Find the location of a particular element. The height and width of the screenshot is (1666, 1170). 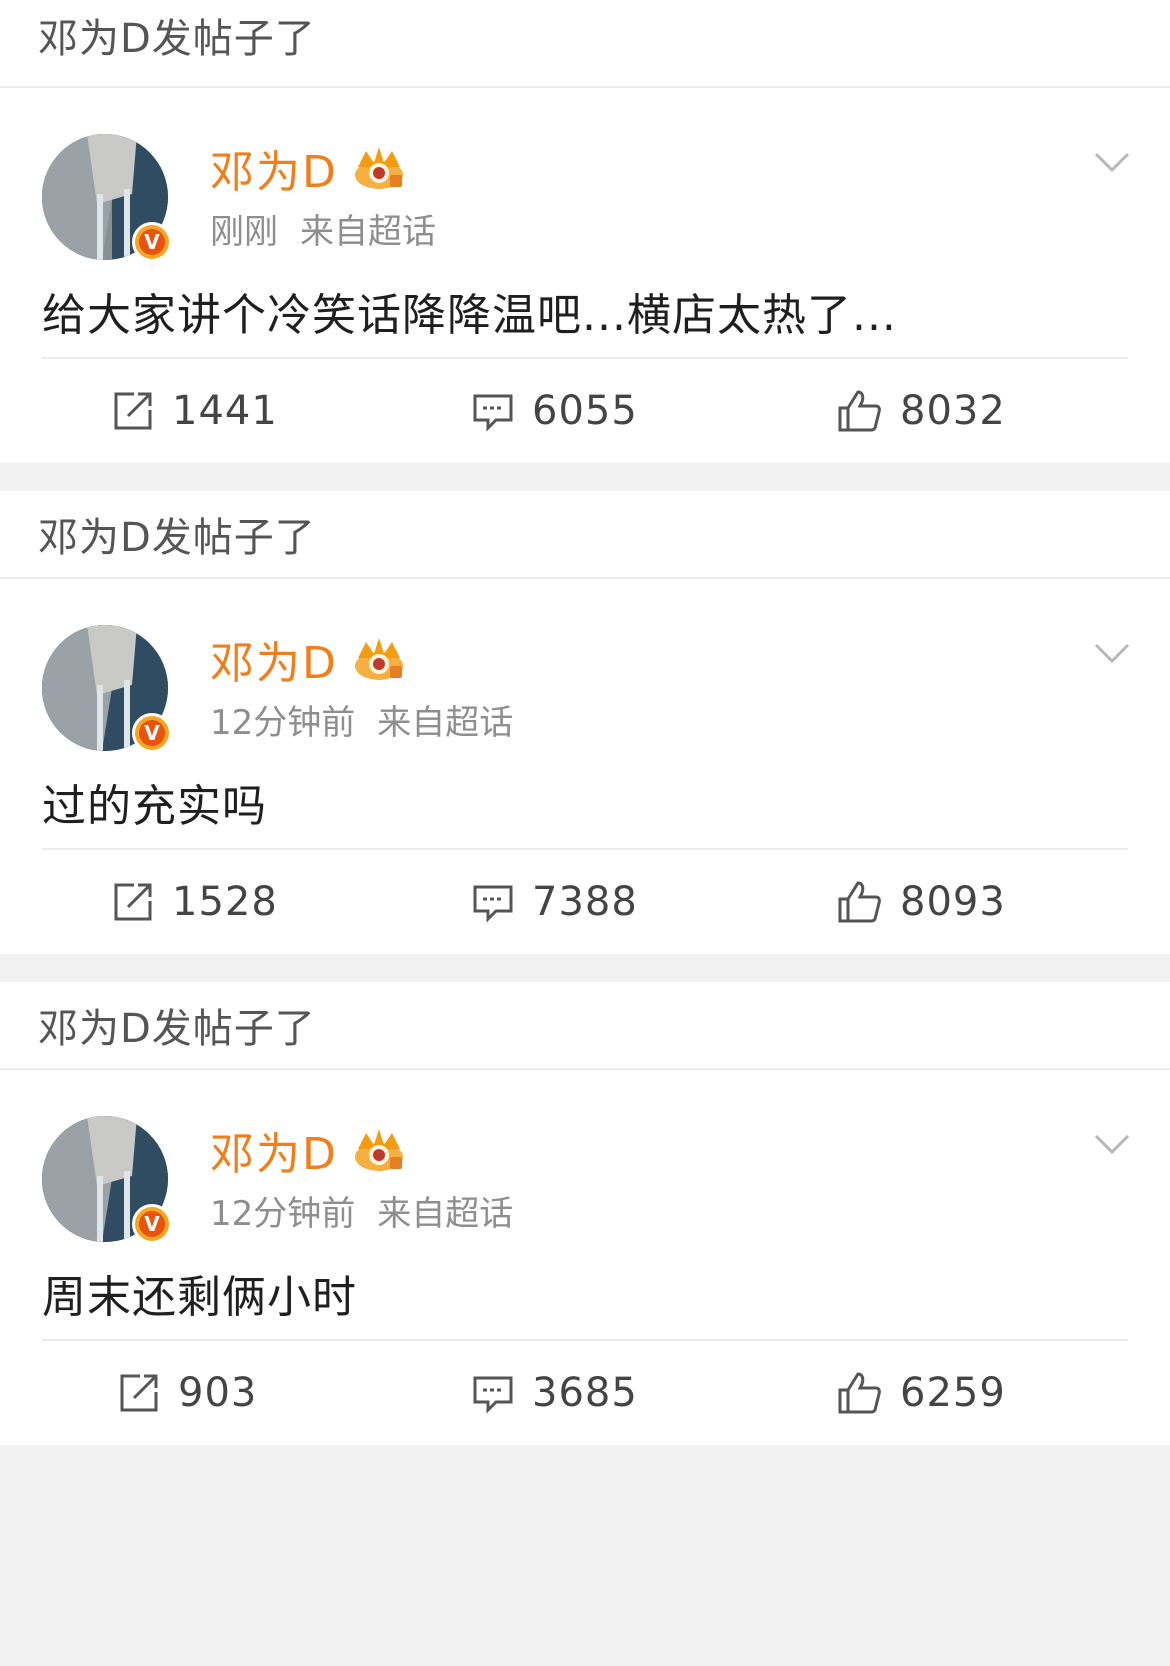

comment-count: 6055 is located at coordinates (585, 411).